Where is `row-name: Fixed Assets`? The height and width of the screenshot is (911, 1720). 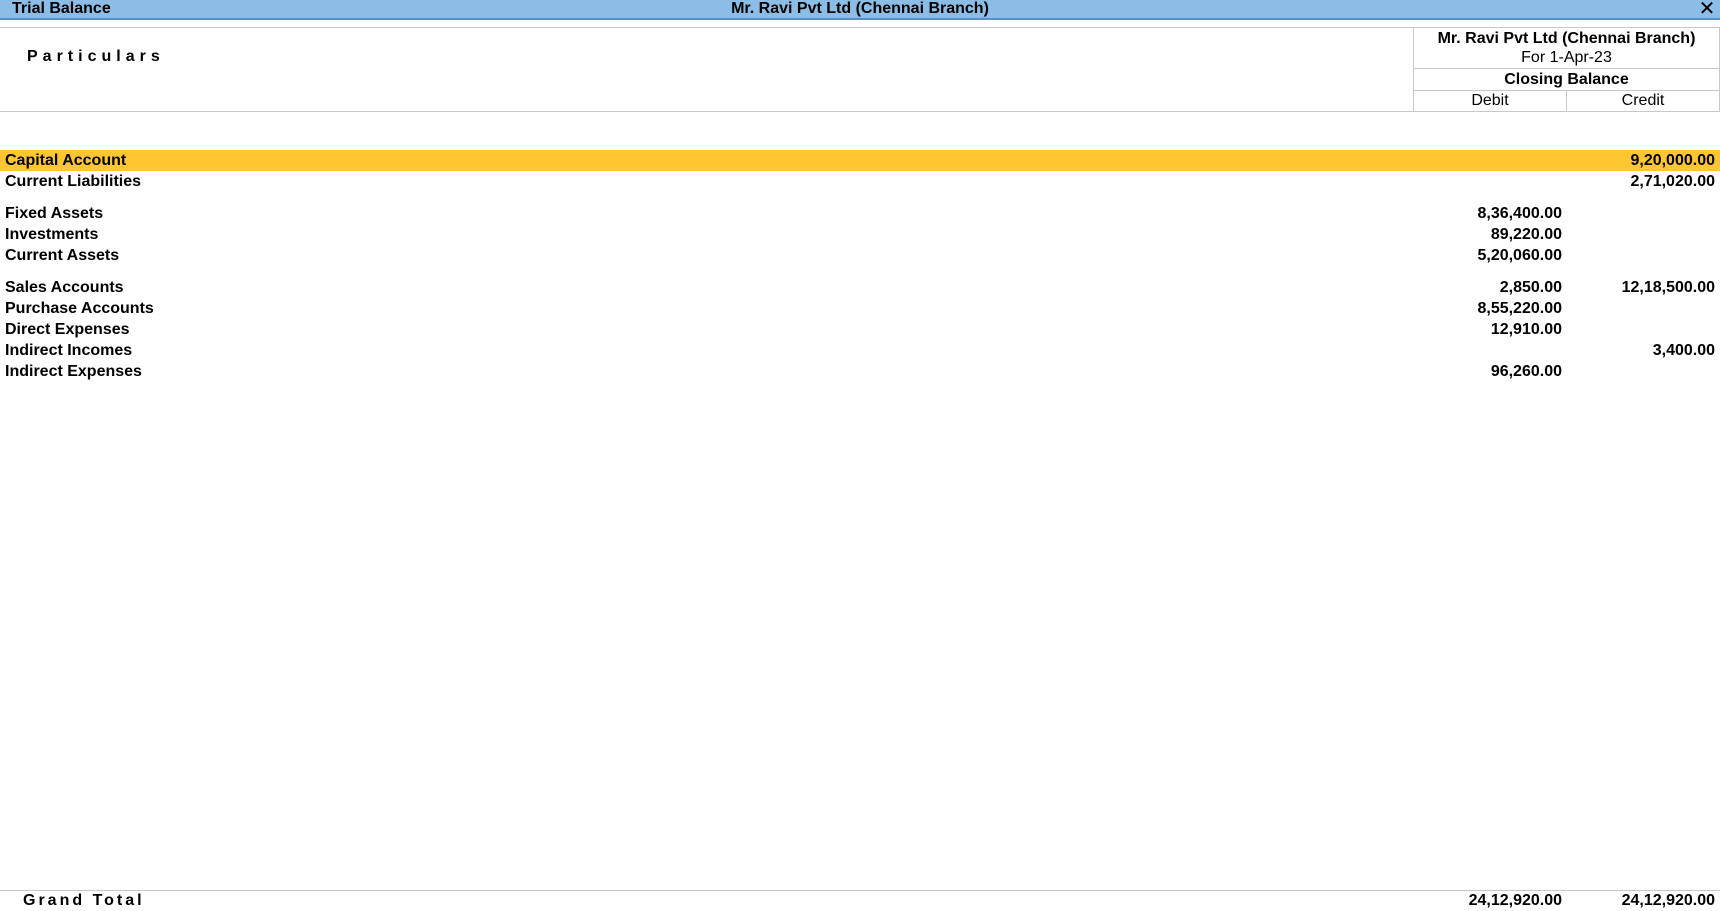
row-name: Fixed Assets is located at coordinates (54, 213).